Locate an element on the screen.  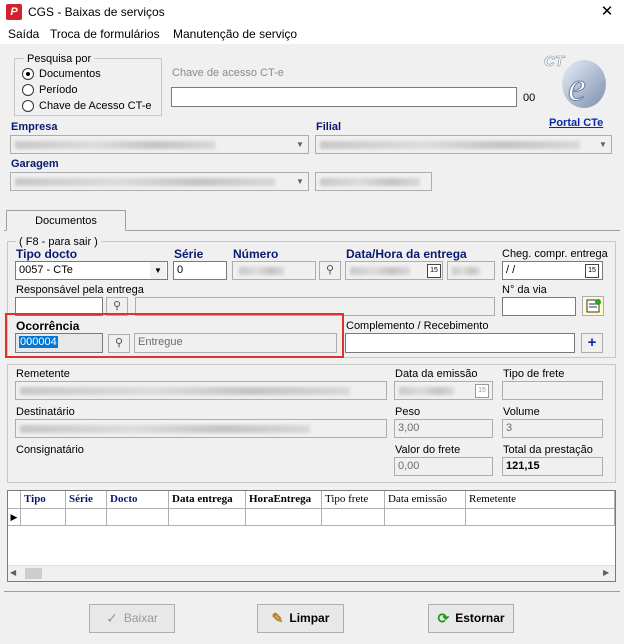
total-prestacao-label: Total da prestação is located at coordinates (548, 450).